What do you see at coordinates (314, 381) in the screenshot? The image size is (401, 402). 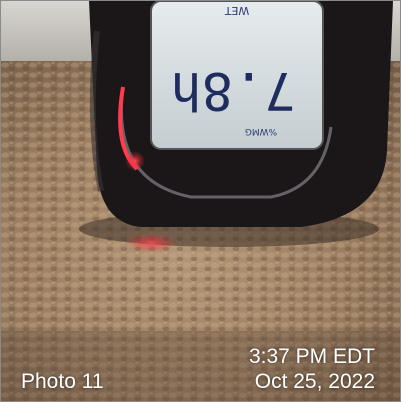 I see `photo-timestamp-date: Oct 25, 2022` at bounding box center [314, 381].